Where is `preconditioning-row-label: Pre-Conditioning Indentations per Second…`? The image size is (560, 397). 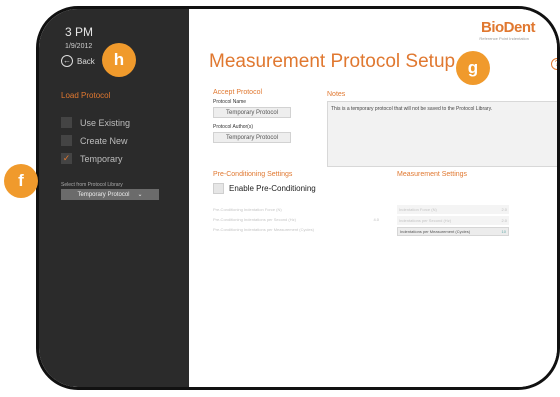
preconditioning-row-label: Pre-Conditioning Indentations per Second… is located at coordinates (254, 219).